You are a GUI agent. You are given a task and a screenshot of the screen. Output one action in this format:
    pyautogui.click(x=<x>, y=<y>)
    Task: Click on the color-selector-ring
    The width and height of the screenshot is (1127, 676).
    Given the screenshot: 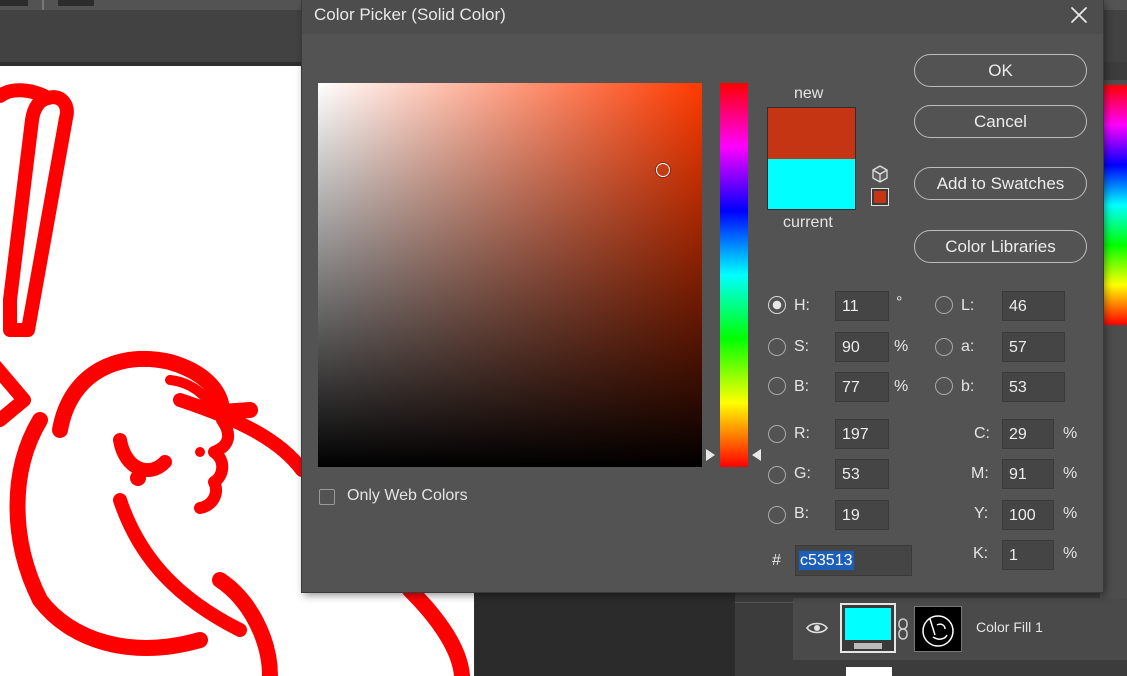 What is the action you would take?
    pyautogui.click(x=663, y=170)
    